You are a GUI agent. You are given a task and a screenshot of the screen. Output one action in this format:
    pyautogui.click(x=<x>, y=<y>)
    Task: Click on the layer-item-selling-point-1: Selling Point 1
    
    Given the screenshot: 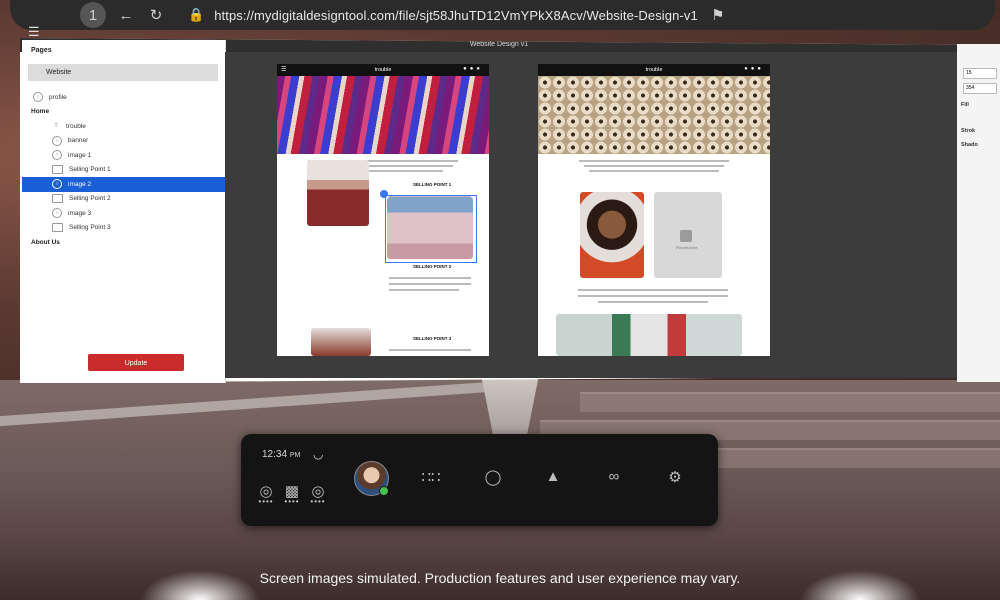 What is the action you would take?
    pyautogui.click(x=123, y=170)
    